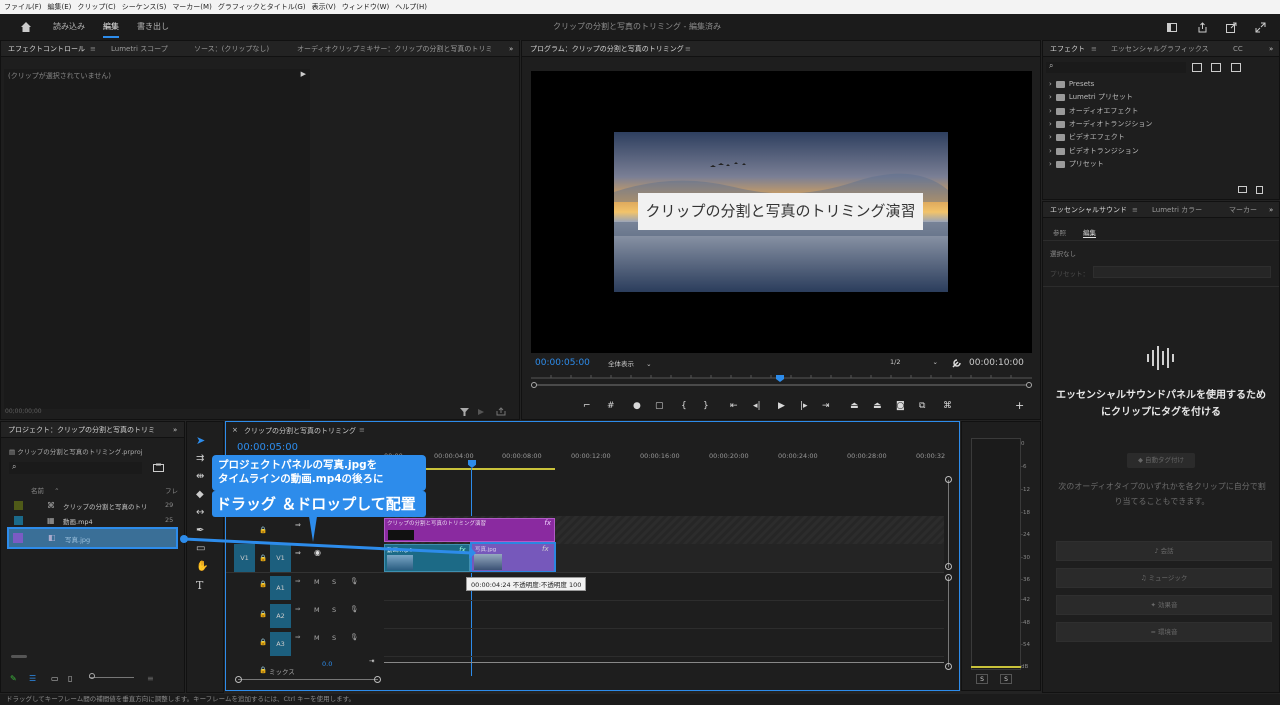 The image size is (1280, 705). Describe the element at coordinates (1160, 48) in the screenshot. I see `tab-essential-graphics: エッセンシャルグラフィックス` at that location.